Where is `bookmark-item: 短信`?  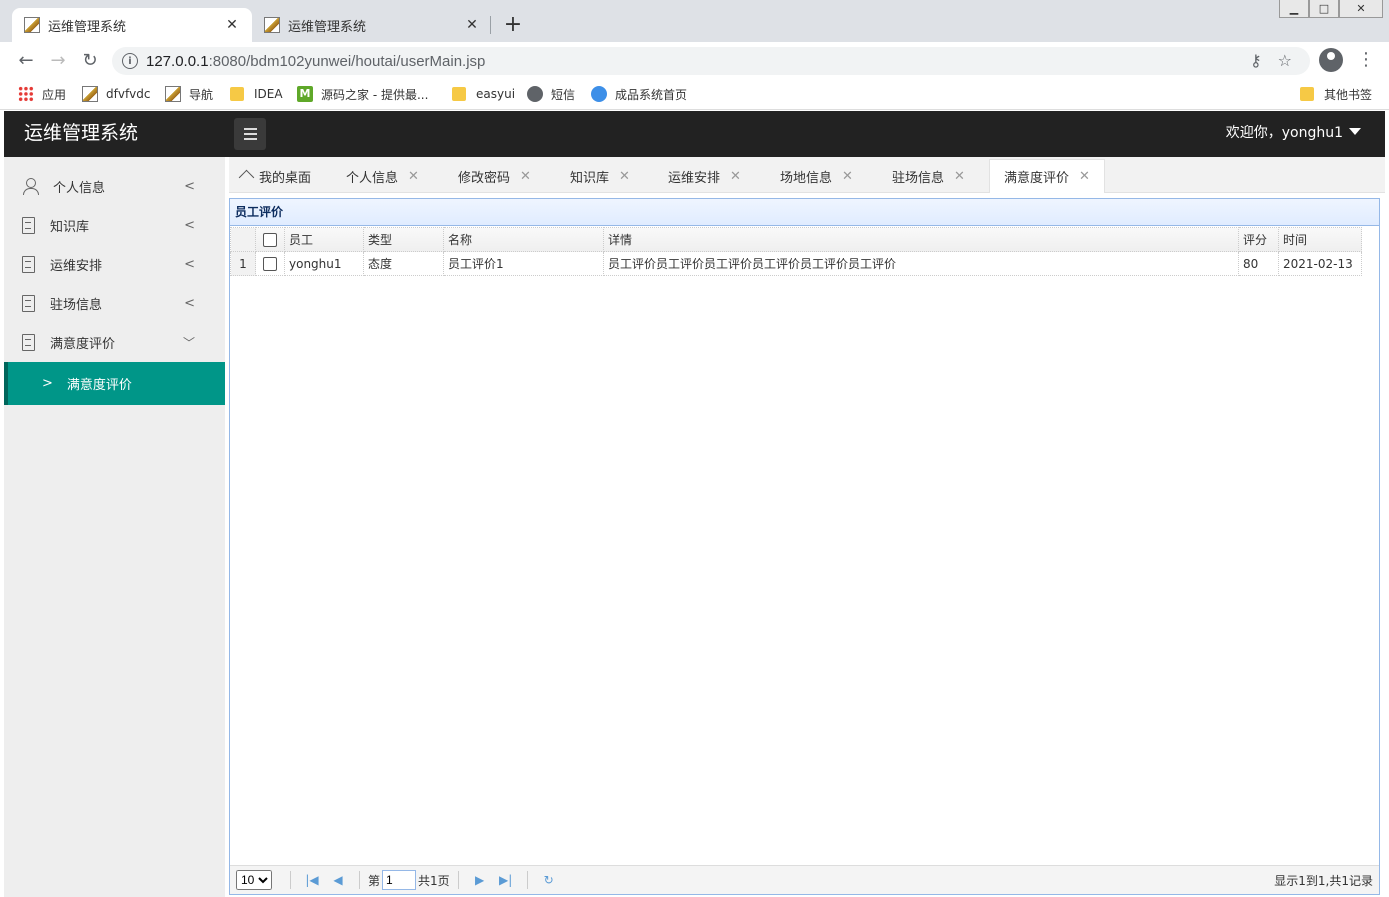 bookmark-item: 短信 is located at coordinates (551, 94).